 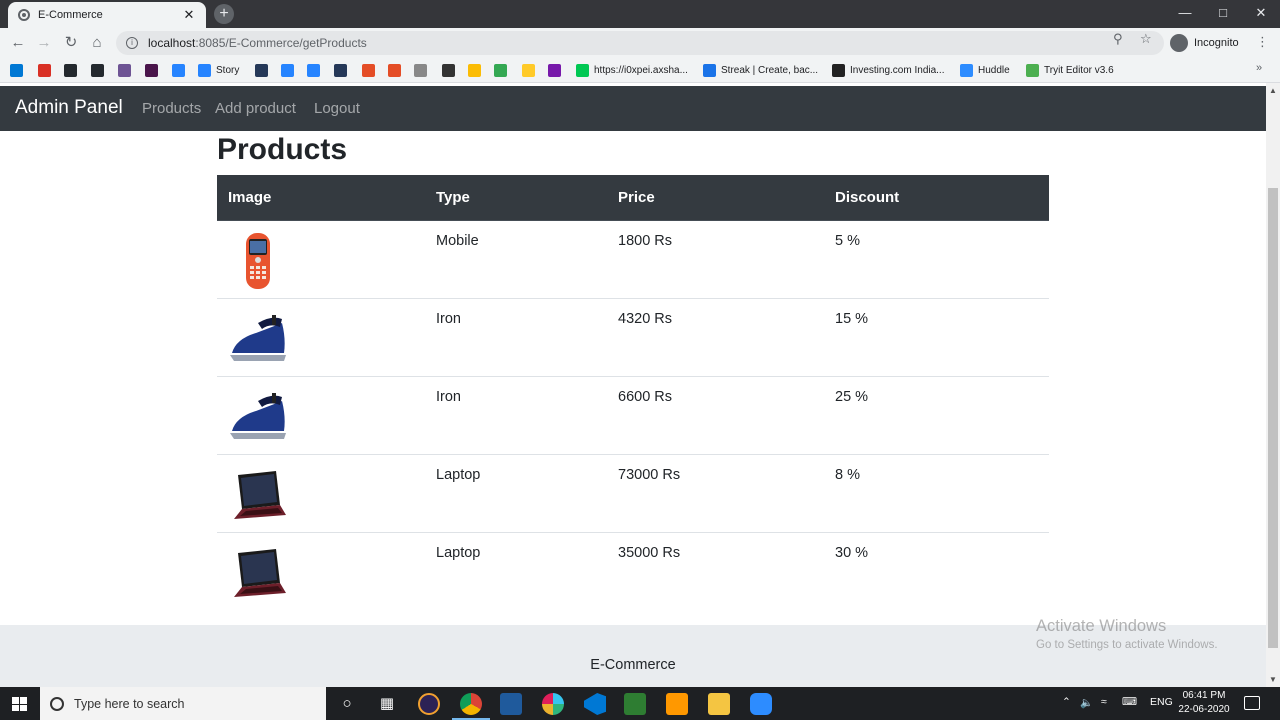 I want to click on scrollbar-thumb, so click(x=1273, y=418).